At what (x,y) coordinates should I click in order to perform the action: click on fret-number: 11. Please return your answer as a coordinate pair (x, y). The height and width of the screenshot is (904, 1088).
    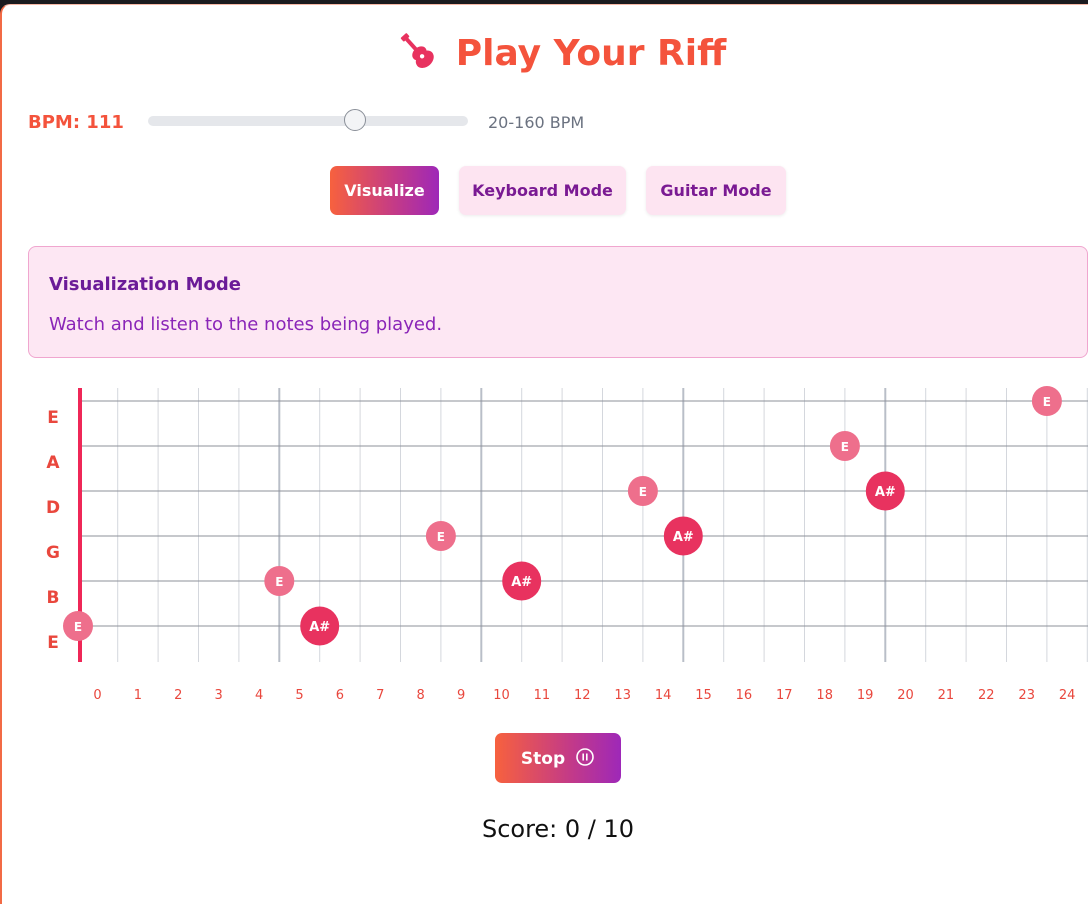
    Looking at the image, I should click on (542, 695).